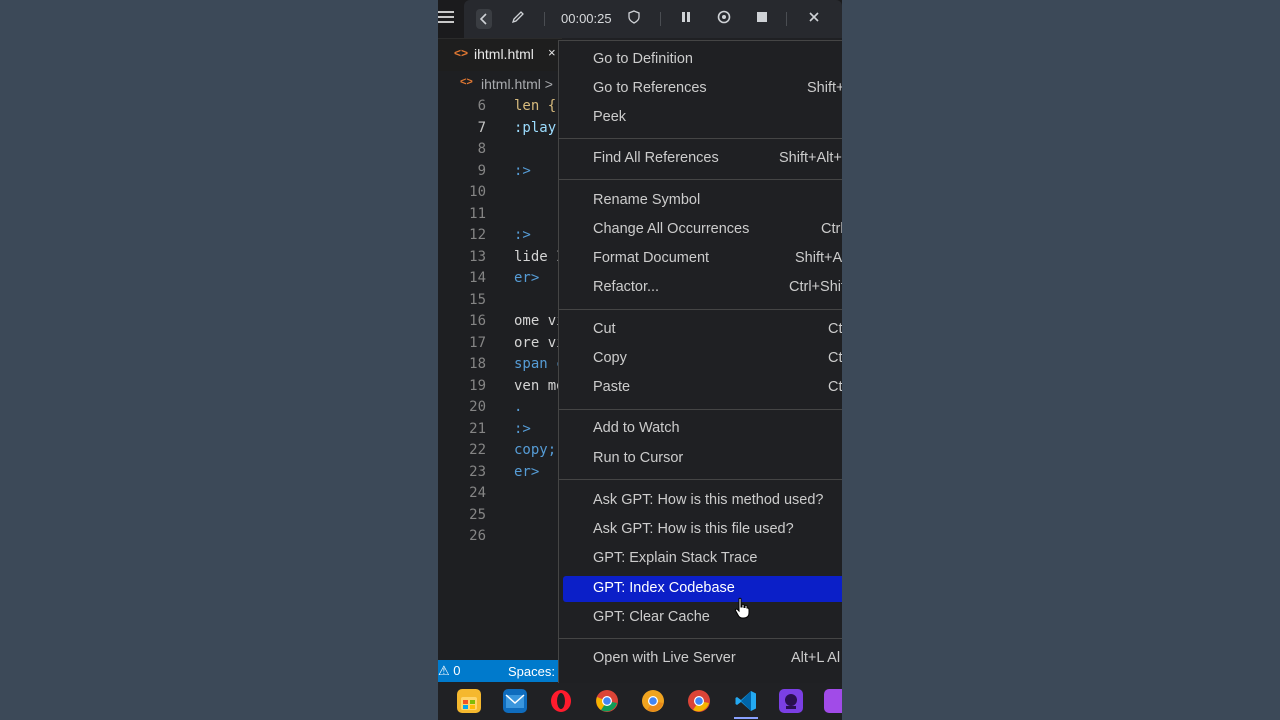 This screenshot has height=720, width=1280. I want to click on menu-icon, so click(448, 18).